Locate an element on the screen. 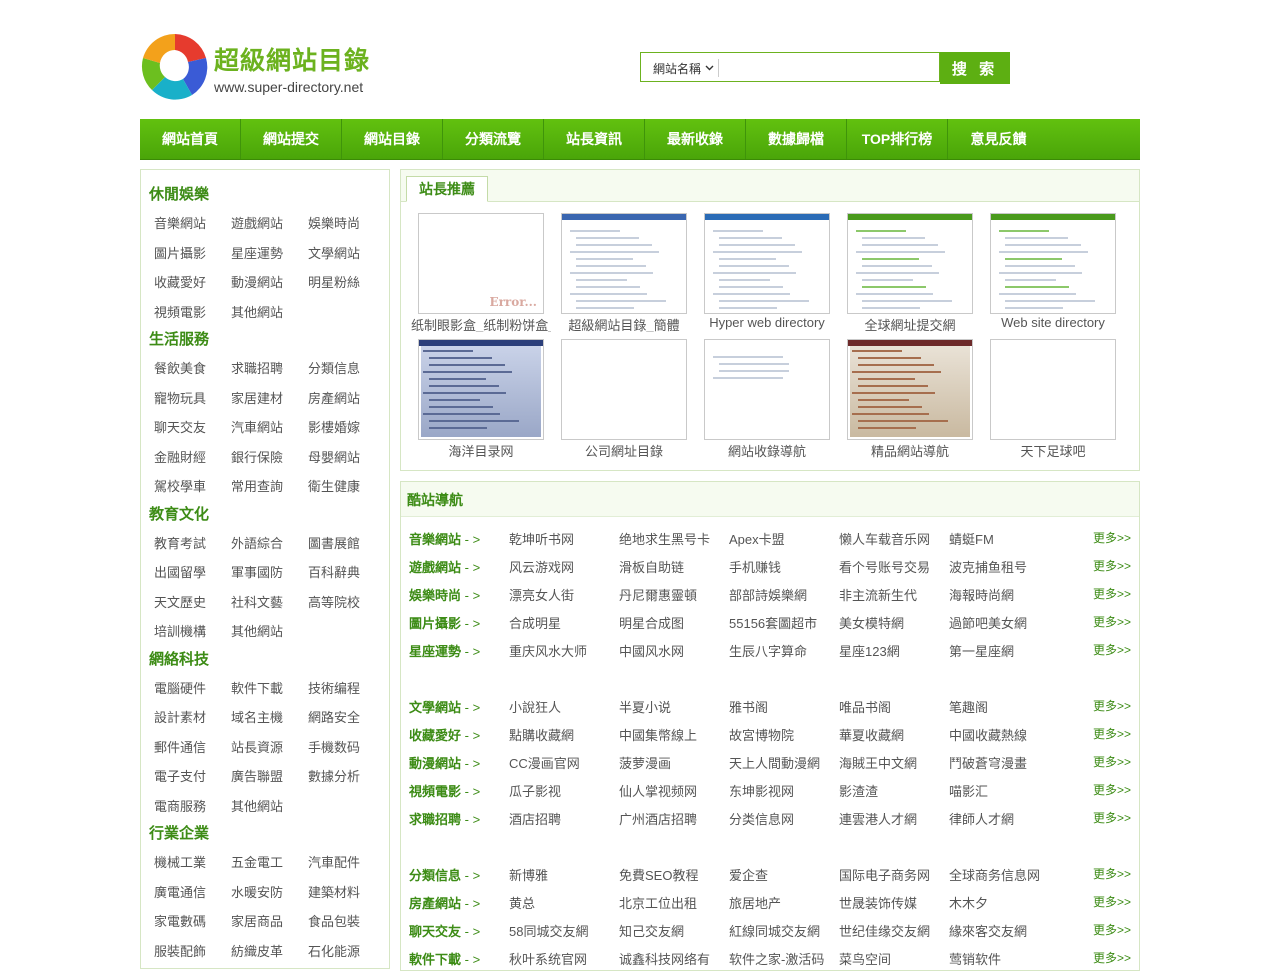 The image size is (1280, 971). sidebar-link: 汽車網站 is located at coordinates (257, 426).